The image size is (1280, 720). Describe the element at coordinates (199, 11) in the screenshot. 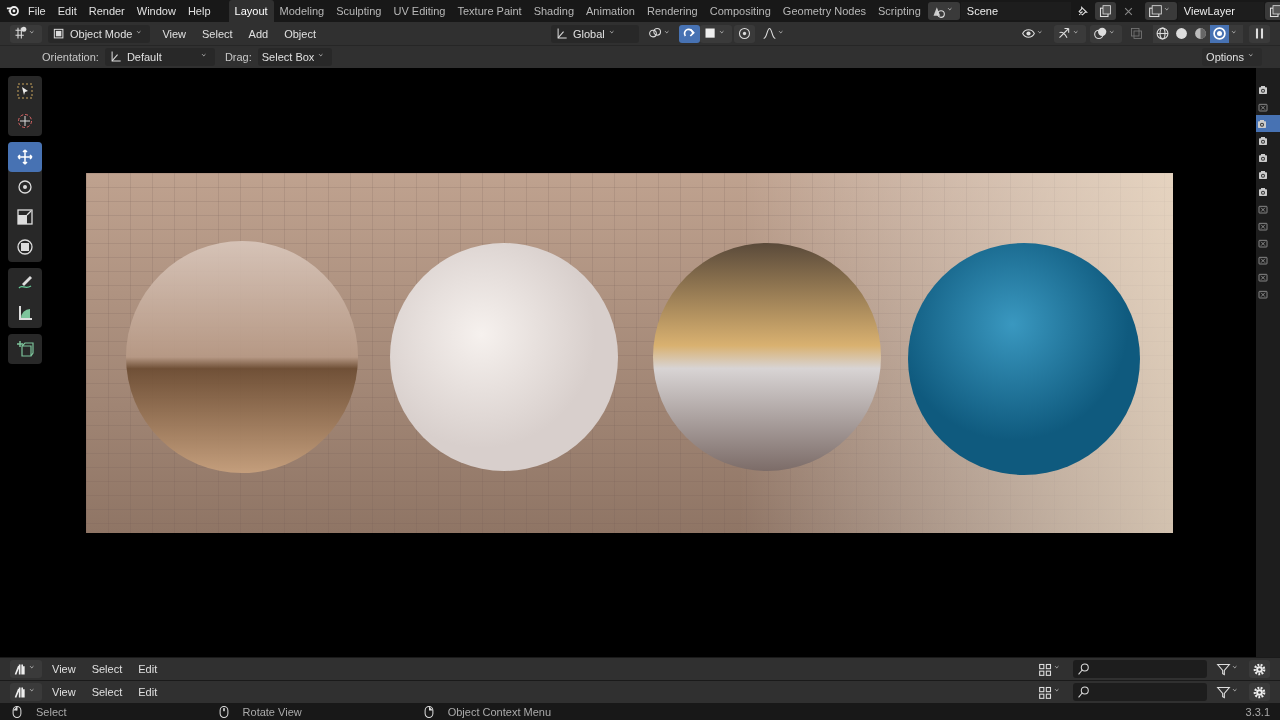

I see `menu-item: Help` at that location.